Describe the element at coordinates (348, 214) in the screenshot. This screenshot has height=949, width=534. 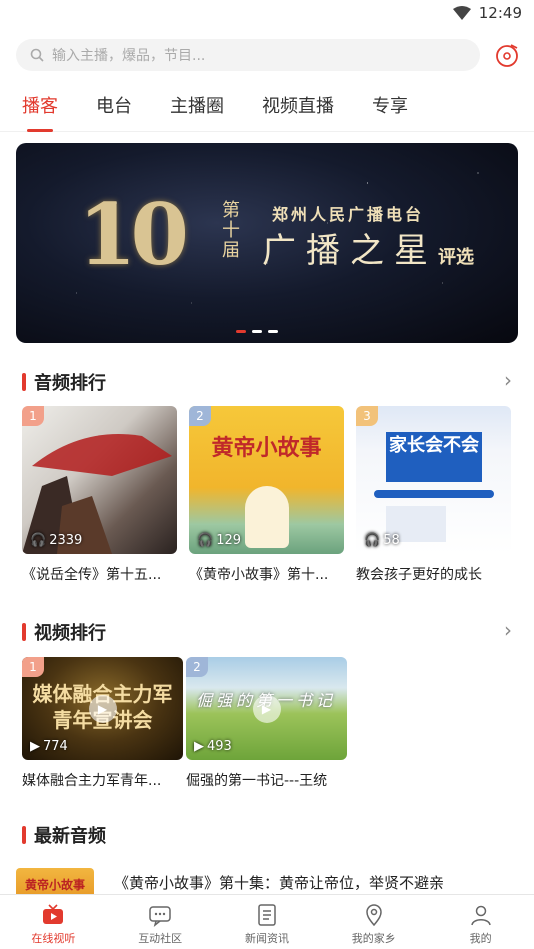
I see `banner-org: 郑州人民广播电台` at that location.